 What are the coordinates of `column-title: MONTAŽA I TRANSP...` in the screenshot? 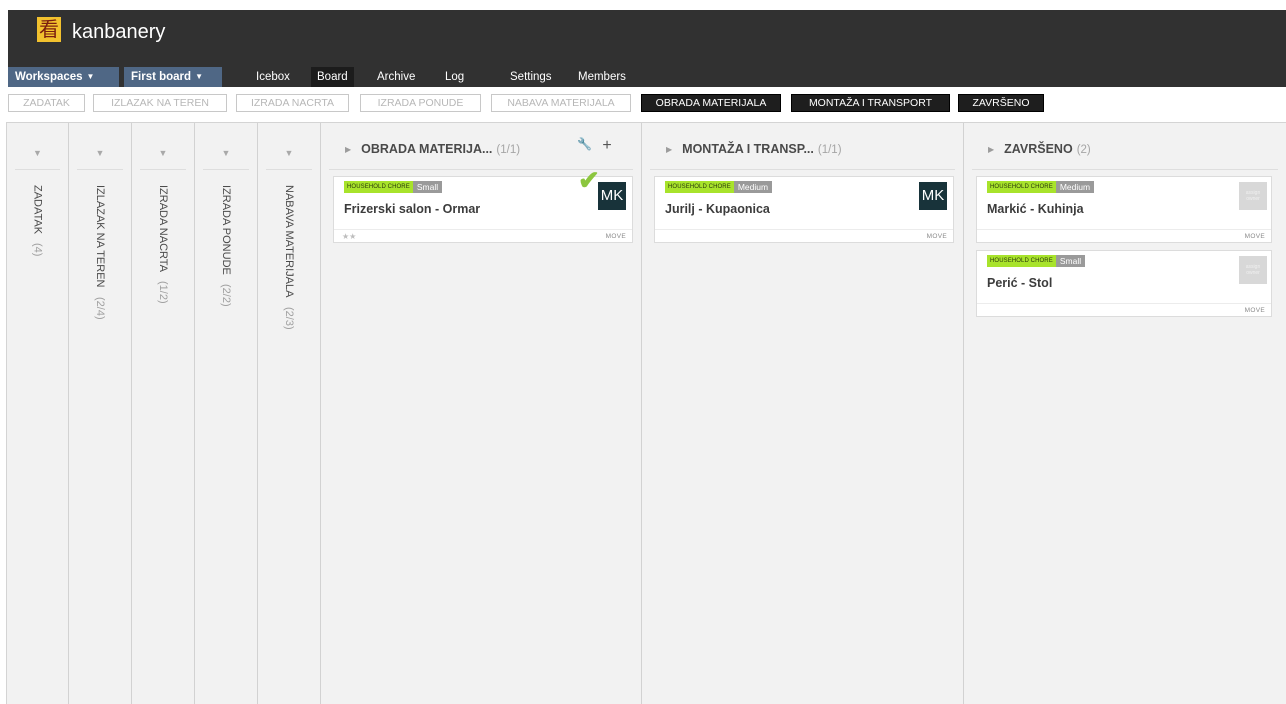 It's located at (748, 149).